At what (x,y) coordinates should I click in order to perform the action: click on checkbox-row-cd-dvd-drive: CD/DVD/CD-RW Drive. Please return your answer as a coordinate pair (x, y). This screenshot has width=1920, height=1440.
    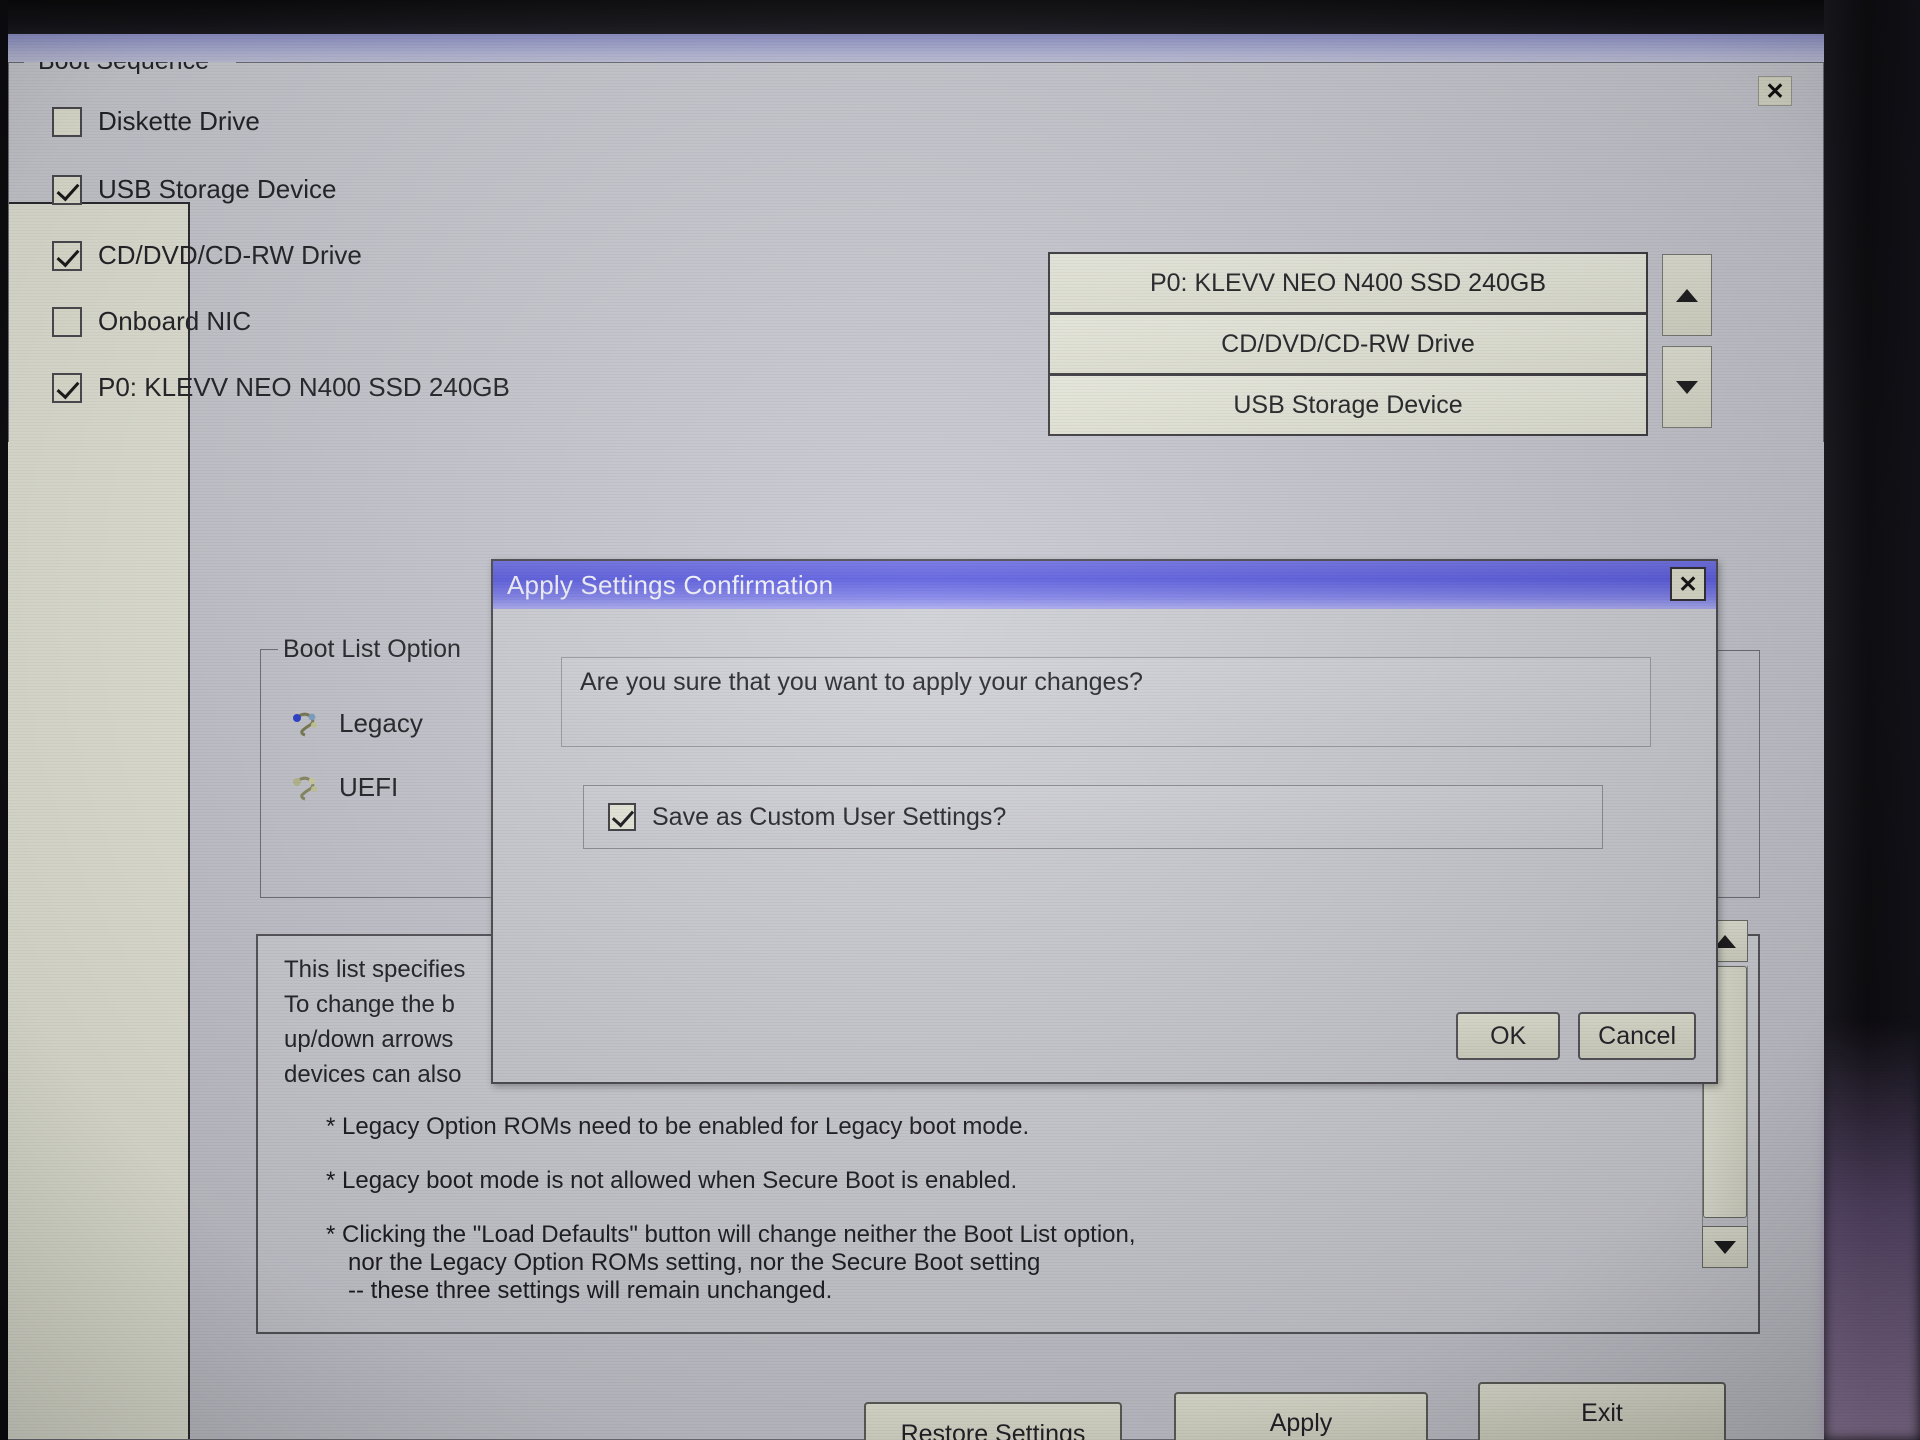
    Looking at the image, I should click on (207, 255).